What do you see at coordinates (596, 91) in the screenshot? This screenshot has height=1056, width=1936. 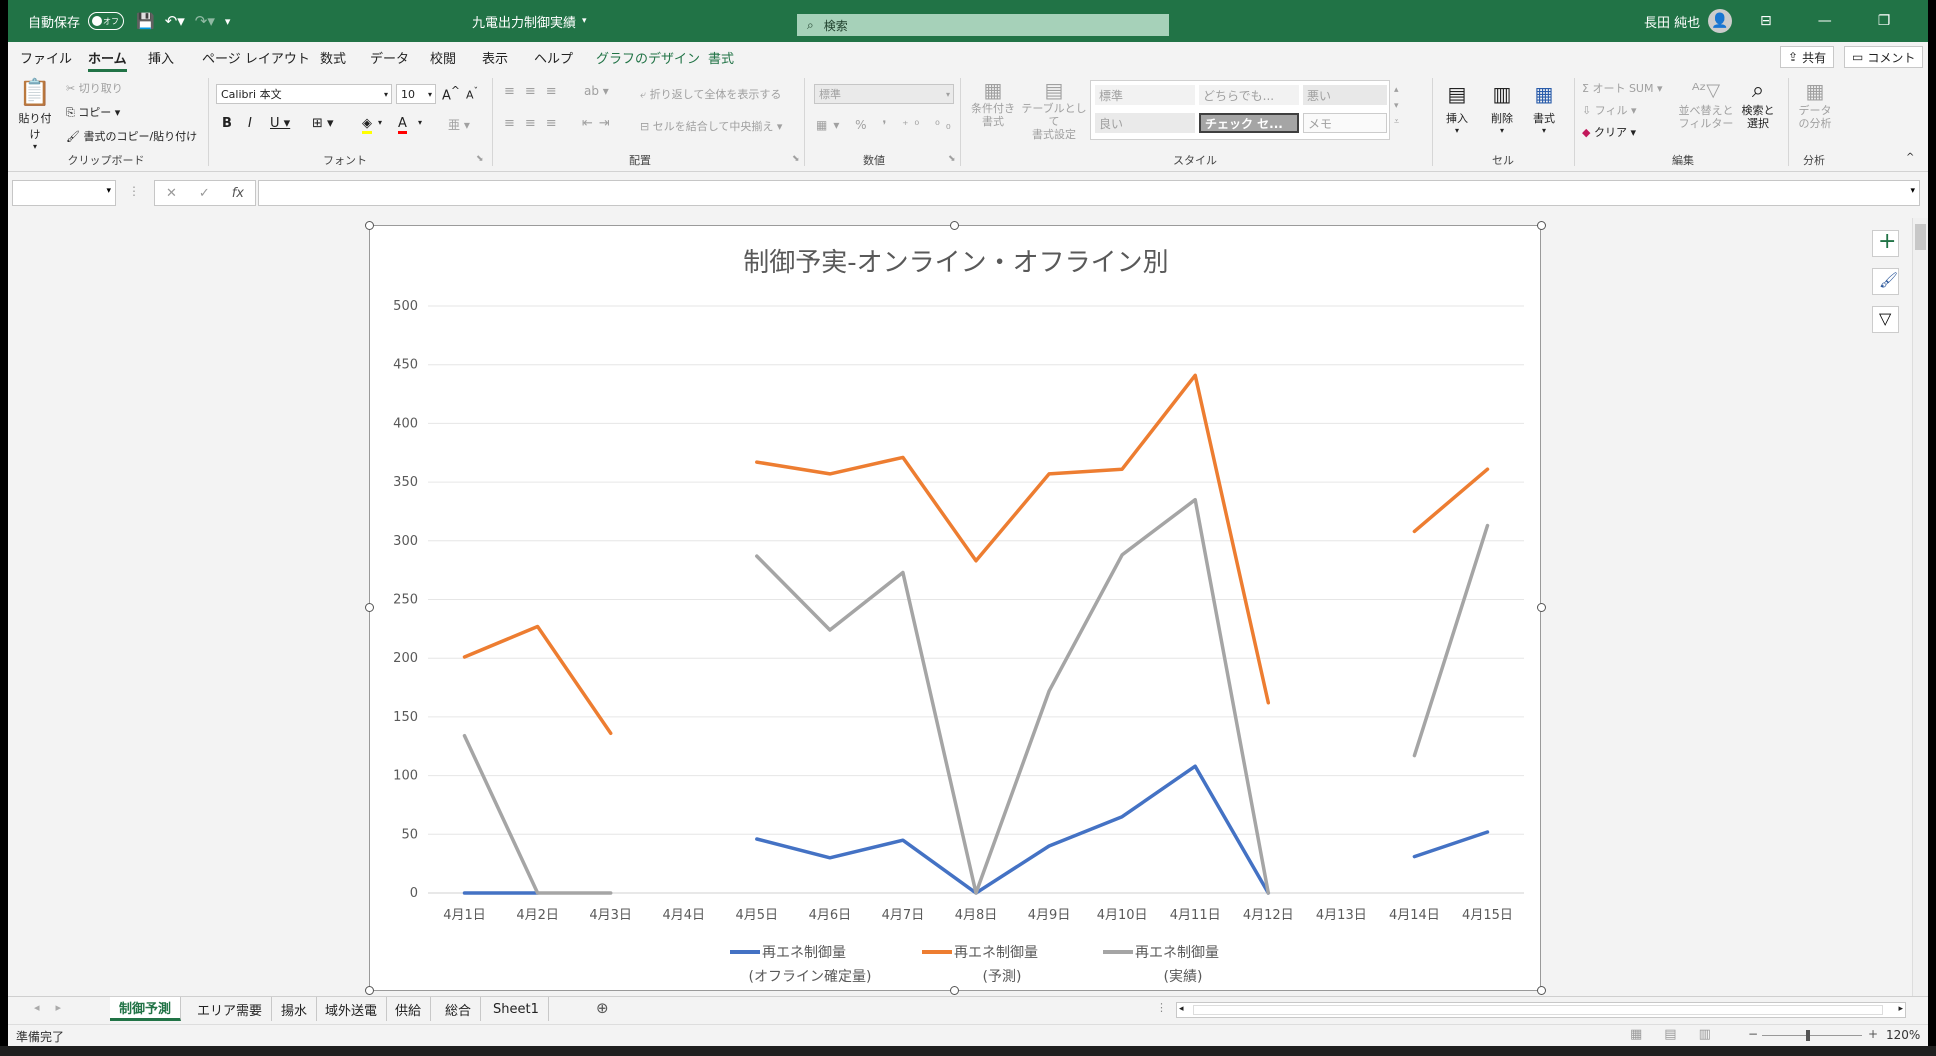 I see `orientation-icon: ab ▾` at bounding box center [596, 91].